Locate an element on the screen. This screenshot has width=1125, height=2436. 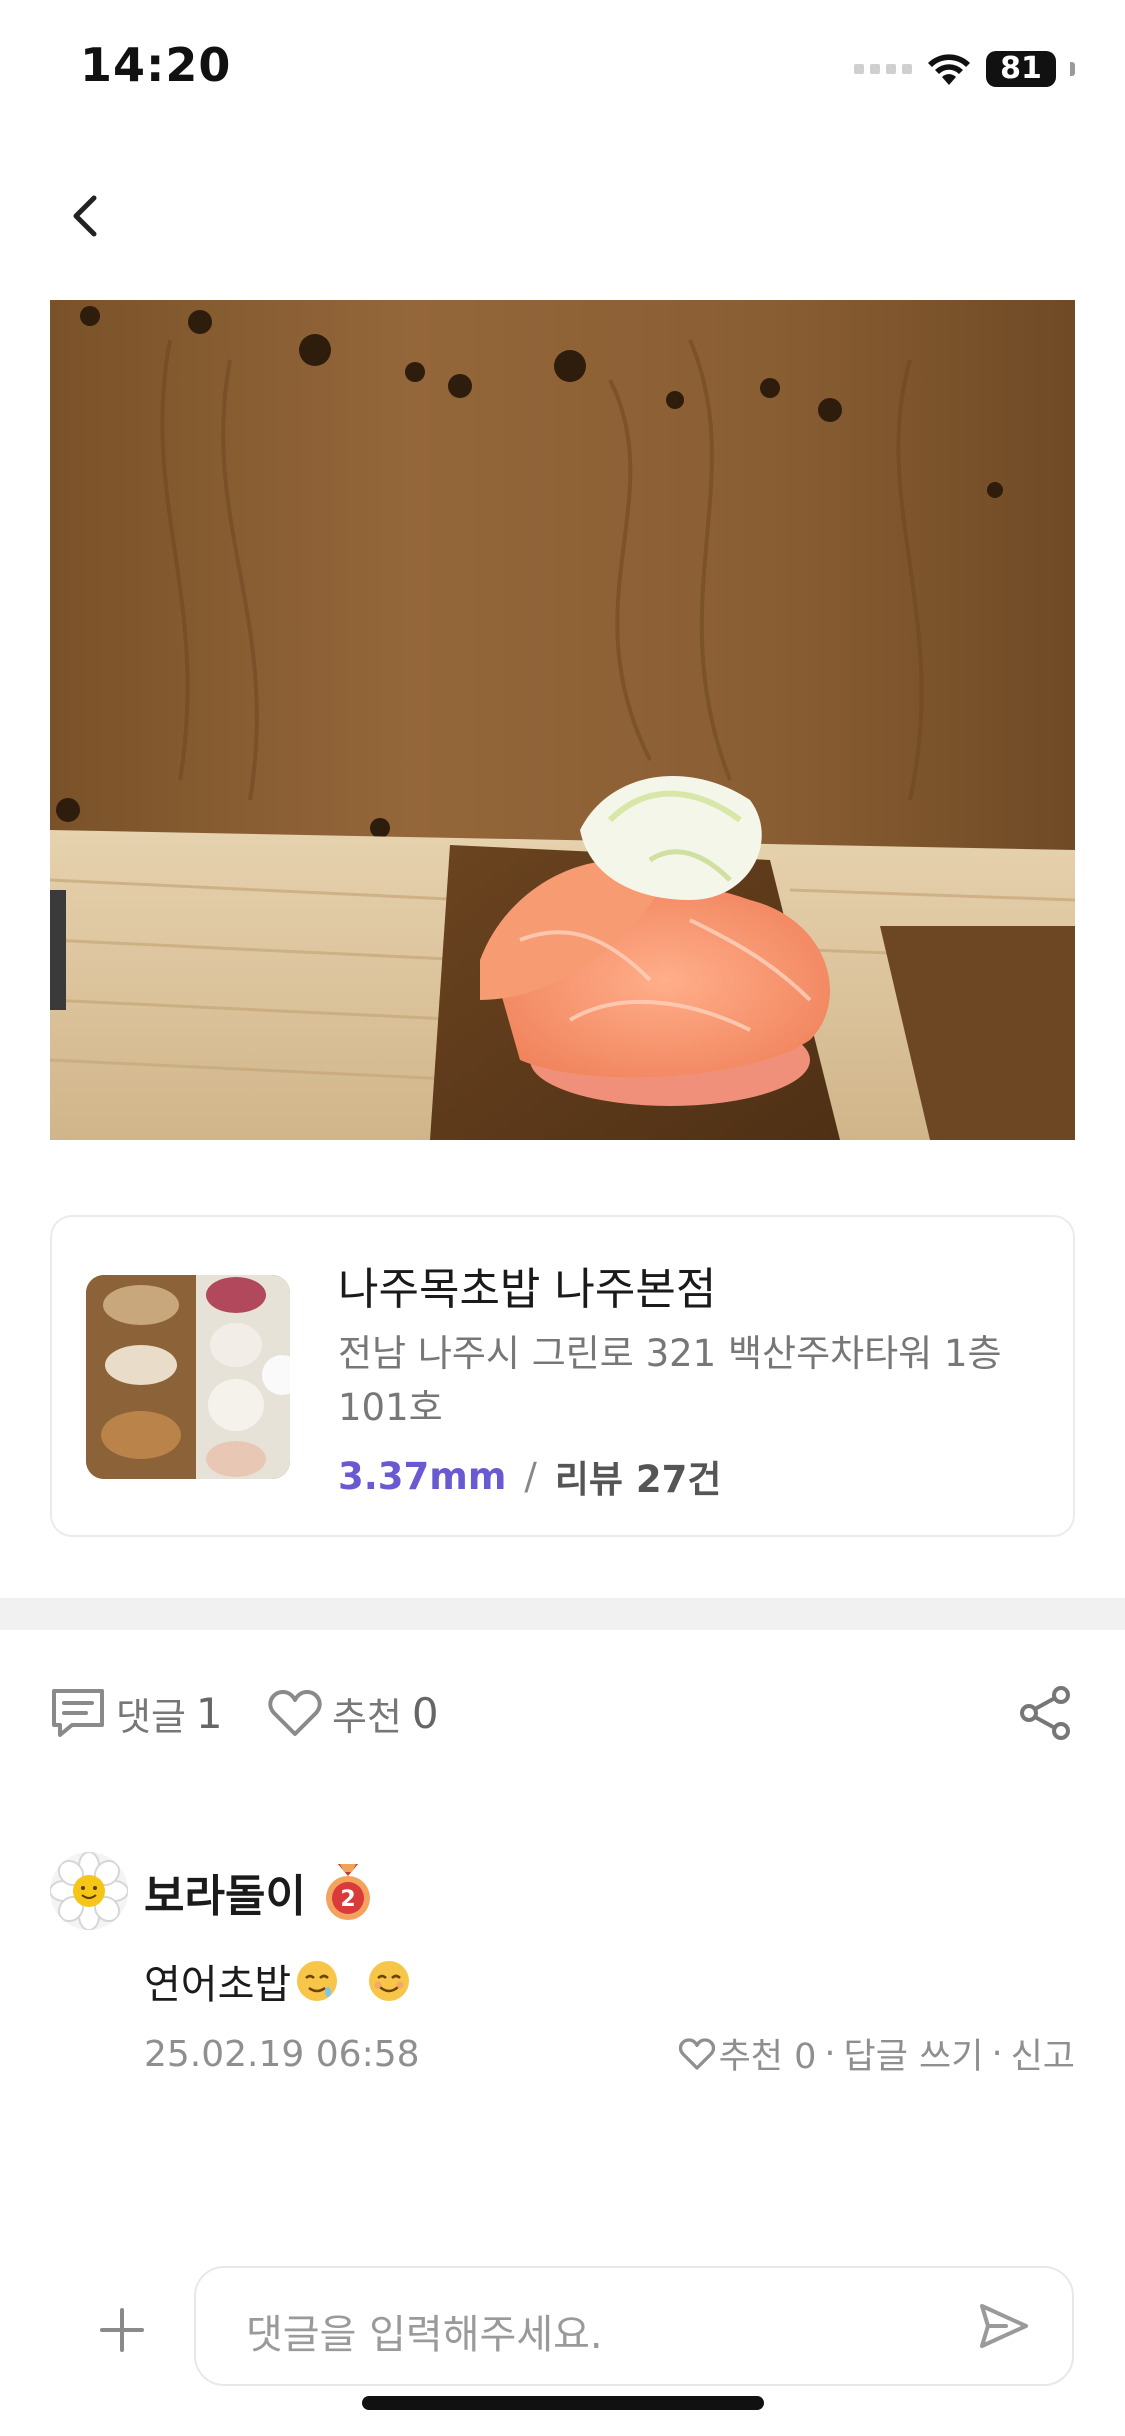
status-indicators: 81 is located at coordinates (964, 69).